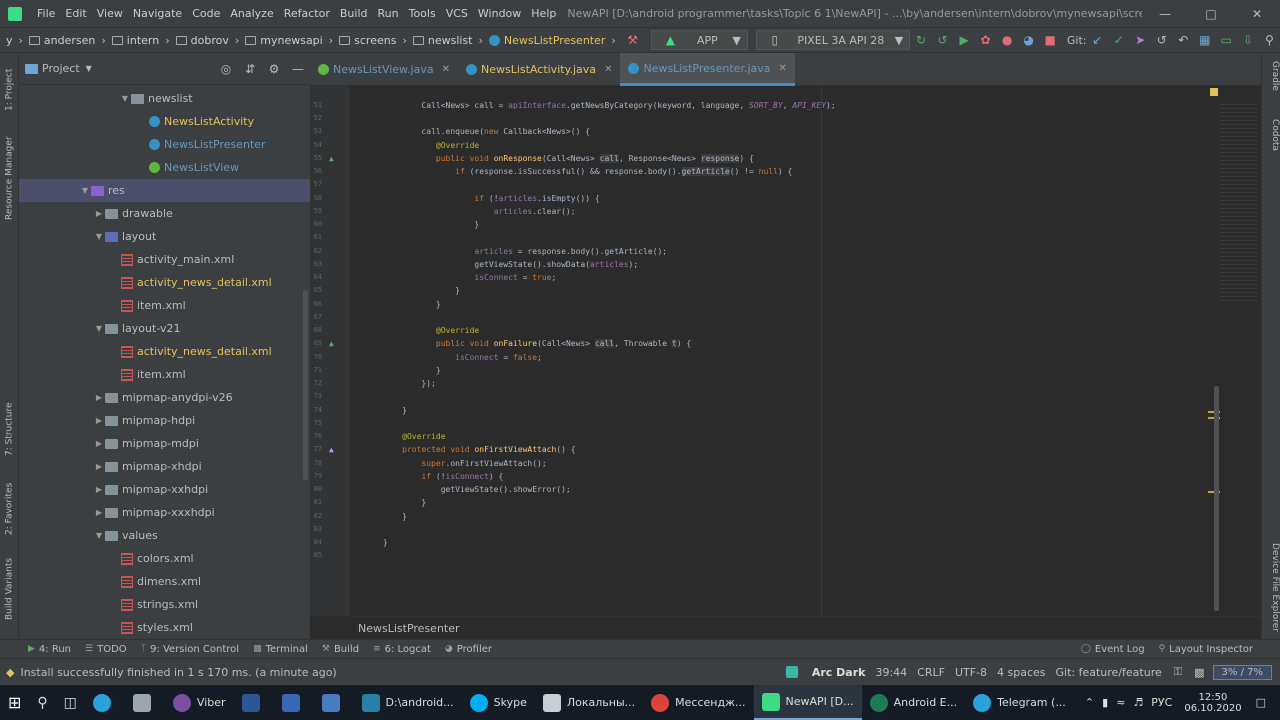 The height and width of the screenshot is (720, 1280). I want to click on menu-tools: Tools, so click(422, 13).